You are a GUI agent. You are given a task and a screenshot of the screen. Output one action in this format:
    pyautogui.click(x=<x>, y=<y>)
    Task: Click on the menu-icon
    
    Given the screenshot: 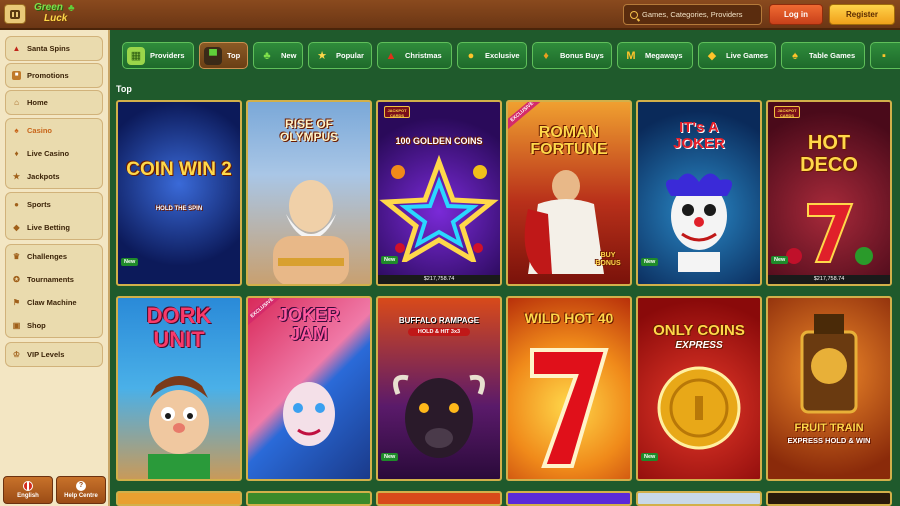 What is the action you would take?
    pyautogui.click(x=15, y=14)
    